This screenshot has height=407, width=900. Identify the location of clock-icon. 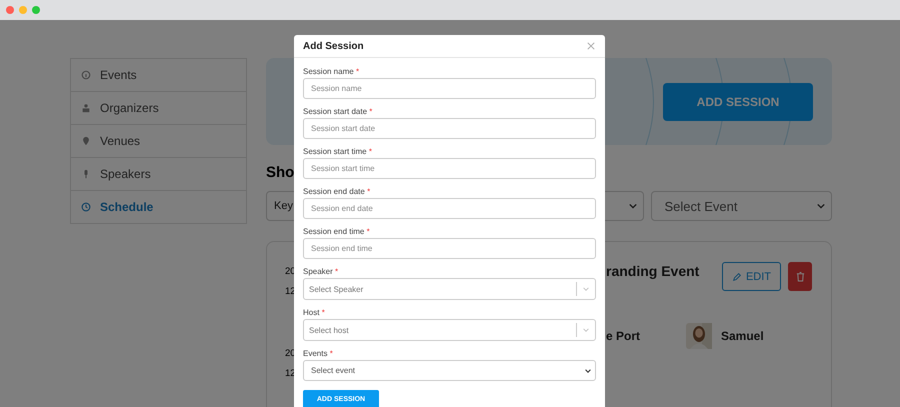
(86, 207).